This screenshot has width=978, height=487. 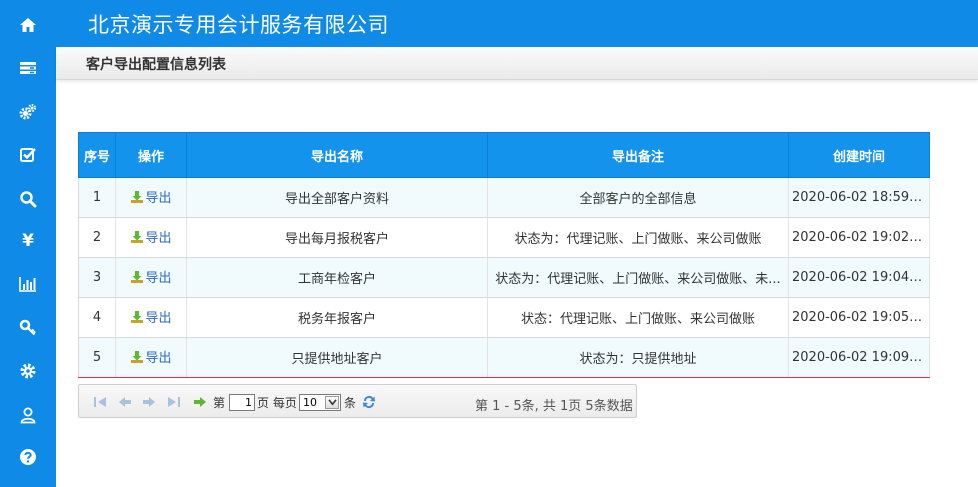 I want to click on created-time-cell: 2020-06-02 18:59:34, so click(x=859, y=197).